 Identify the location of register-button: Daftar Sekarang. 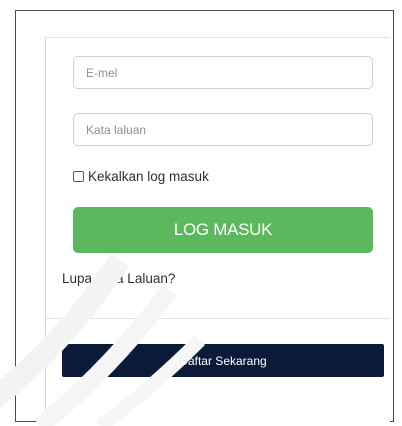
(223, 360).